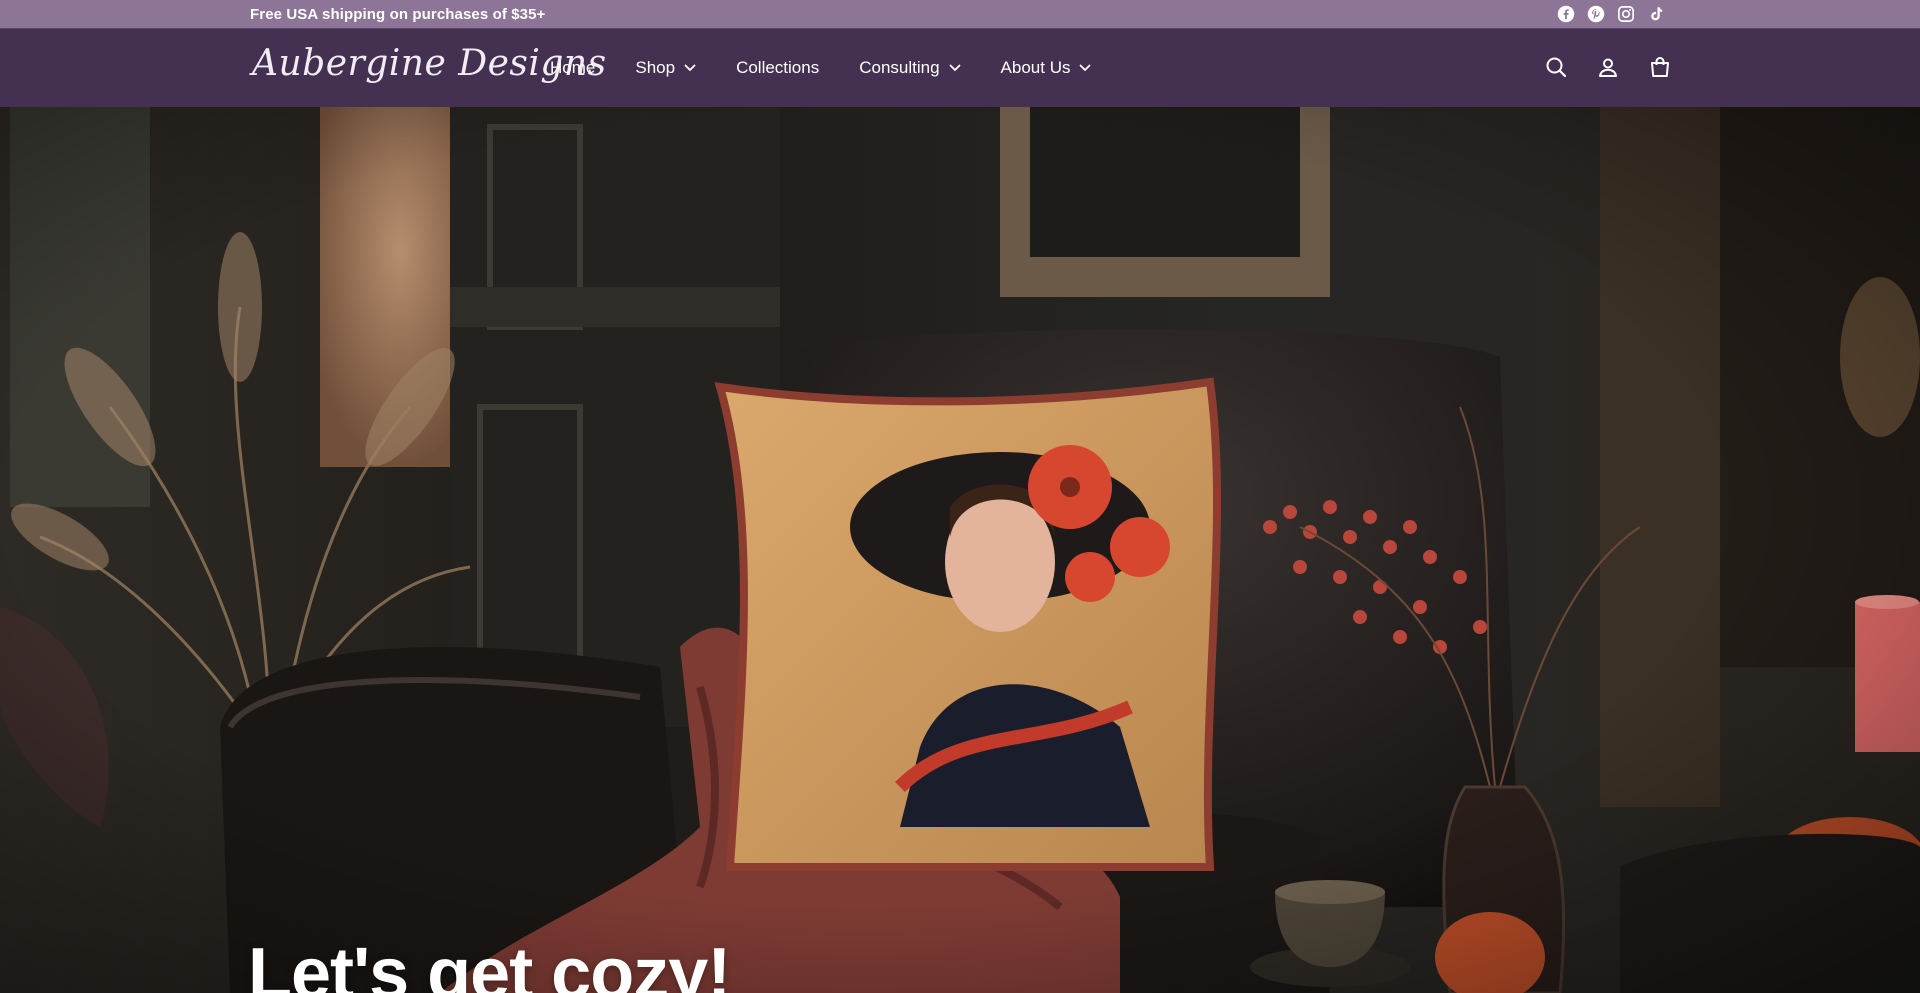 Image resolution: width=1920 pixels, height=993 pixels. What do you see at coordinates (489, 963) in the screenshot?
I see `hero-title: Let's get cozy!` at bounding box center [489, 963].